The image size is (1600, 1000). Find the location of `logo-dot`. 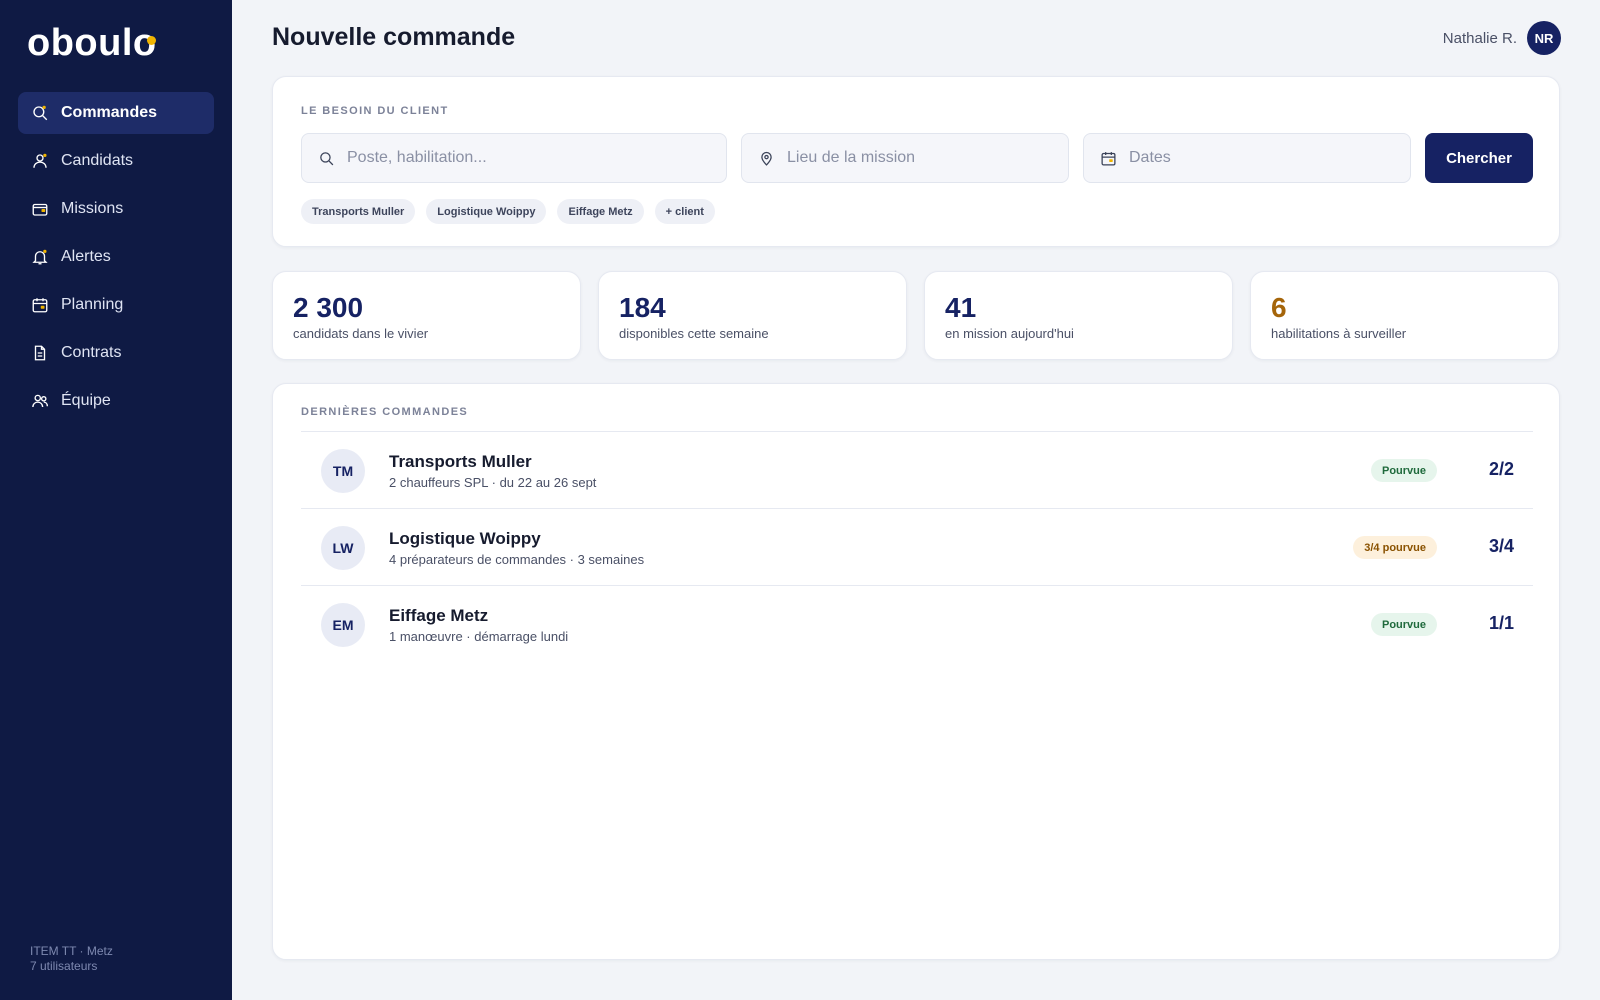

logo-dot is located at coordinates (151, 40).